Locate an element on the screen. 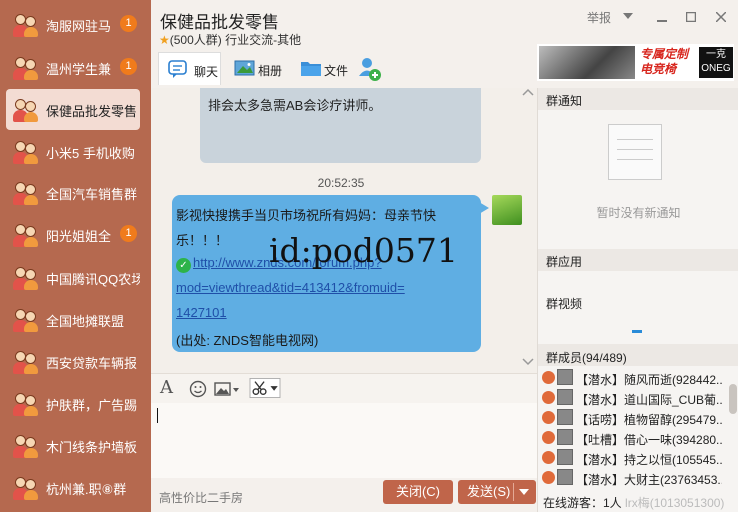 Image resolution: width=738 pixels, height=512 pixels. image-icon is located at coordinates (227, 389).